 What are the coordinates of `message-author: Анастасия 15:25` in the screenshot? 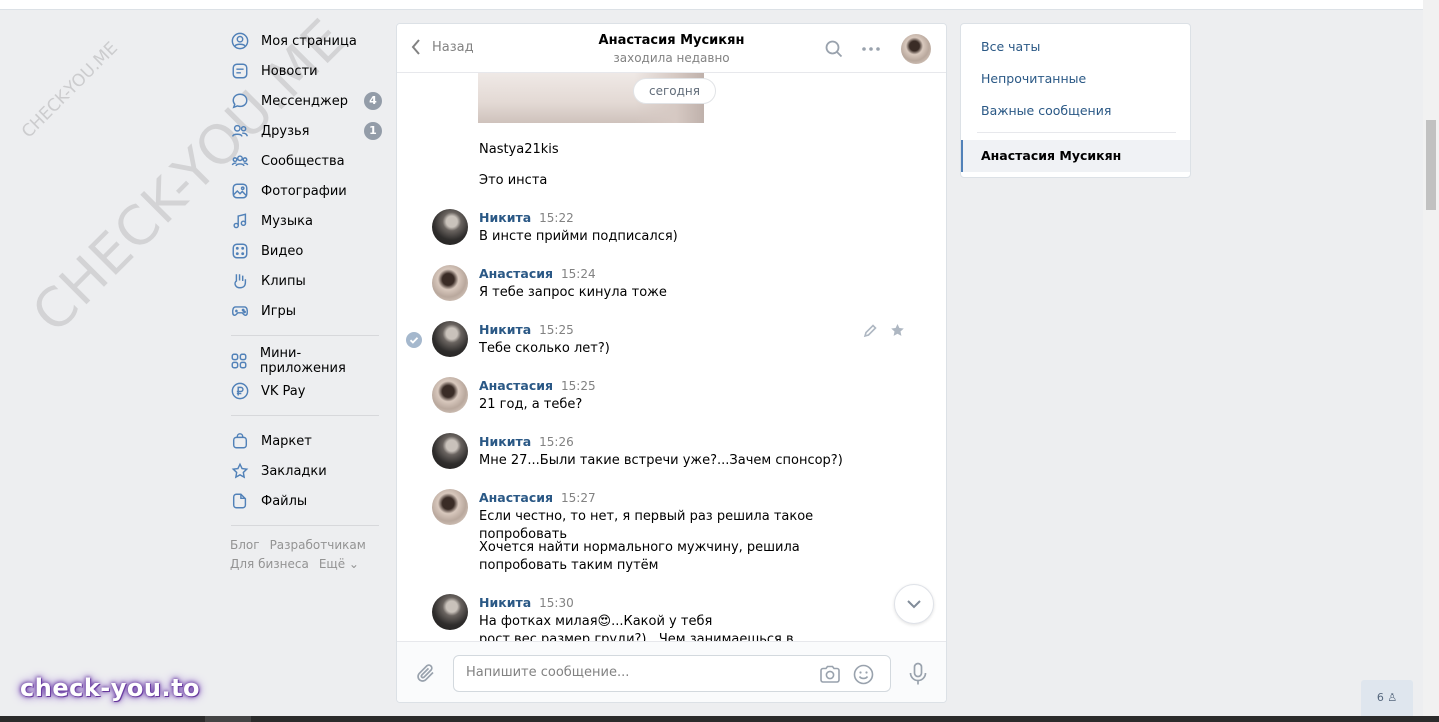 It's located at (537, 385).